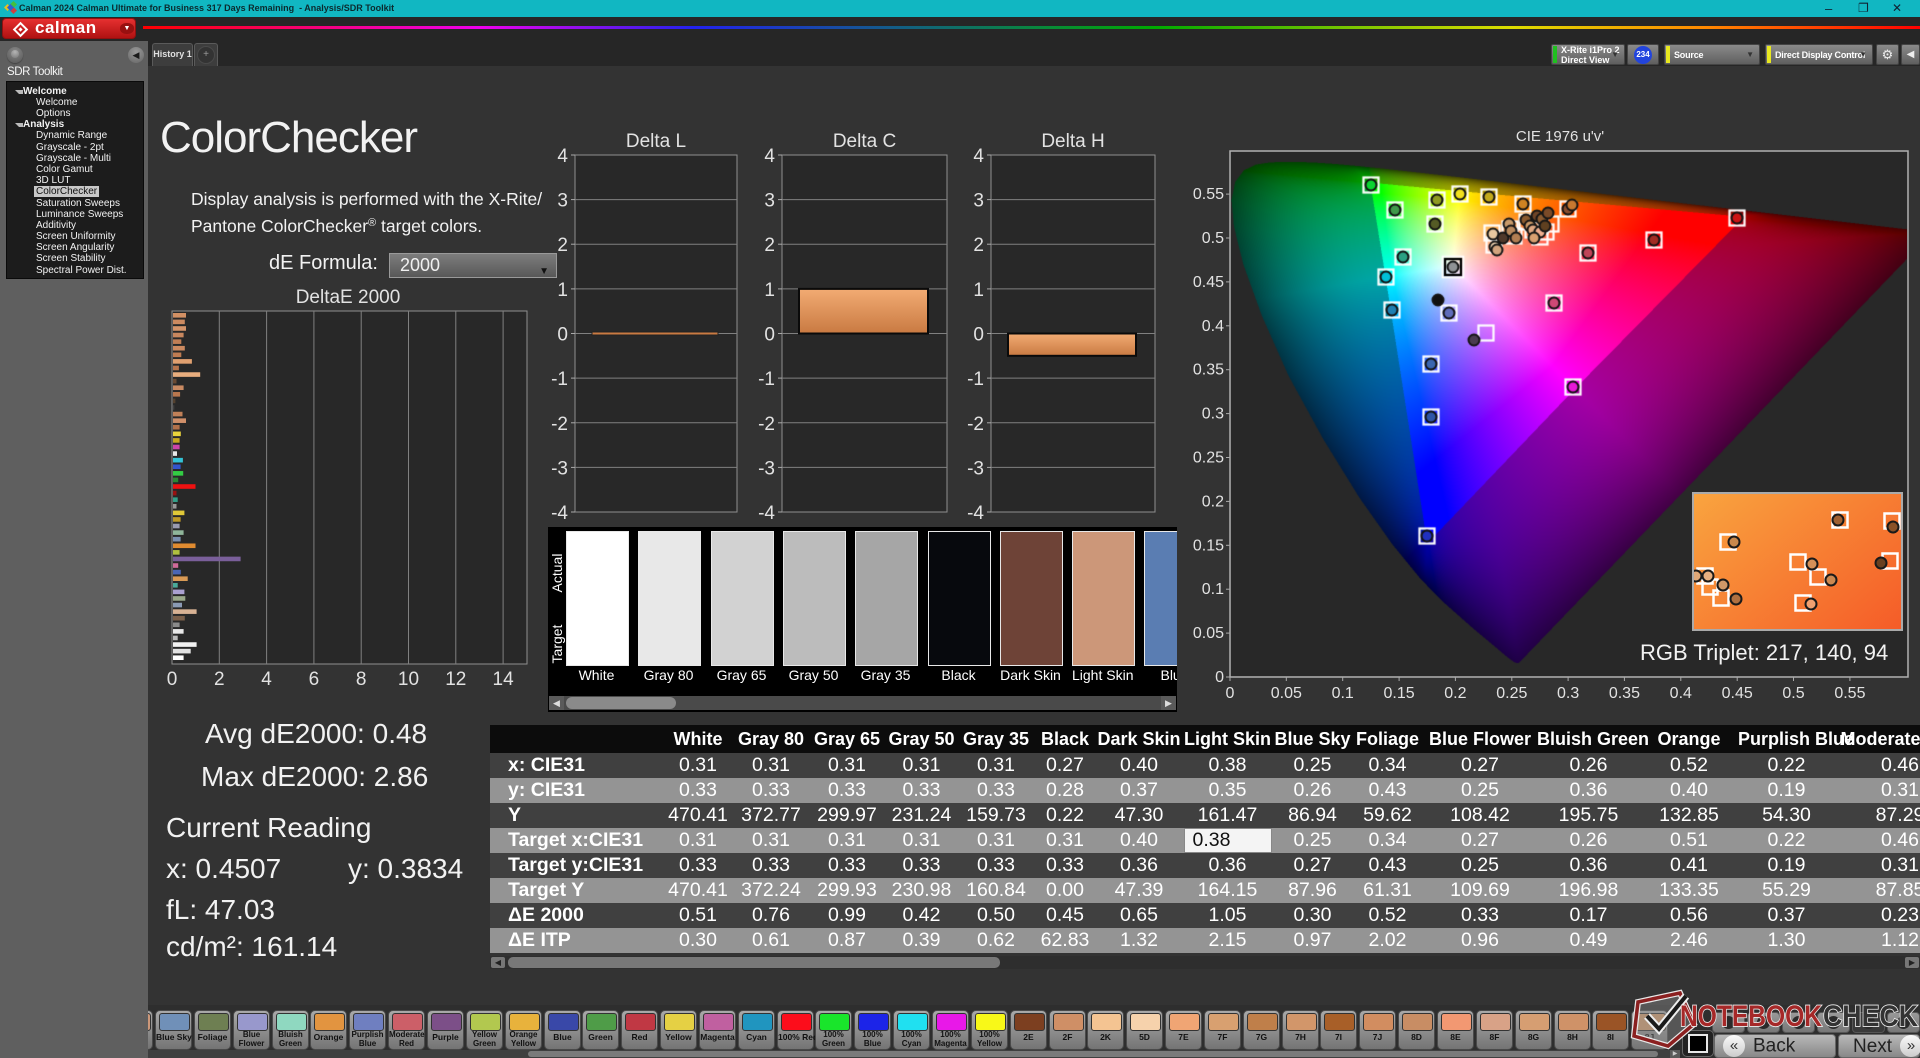 This screenshot has height=1058, width=1920. What do you see at coordinates (408, 679) in the screenshot?
I see `svg-text: 10` at bounding box center [408, 679].